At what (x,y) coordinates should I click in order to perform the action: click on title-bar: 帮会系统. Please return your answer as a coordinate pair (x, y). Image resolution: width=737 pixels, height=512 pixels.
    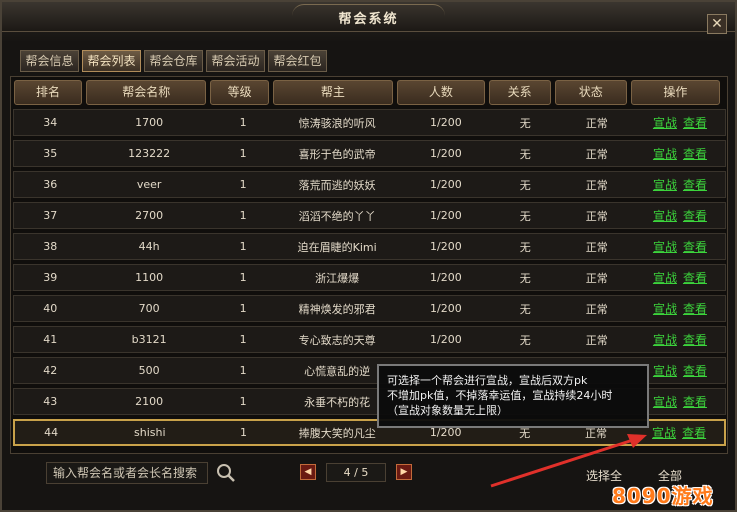
    Looking at the image, I should click on (368, 17).